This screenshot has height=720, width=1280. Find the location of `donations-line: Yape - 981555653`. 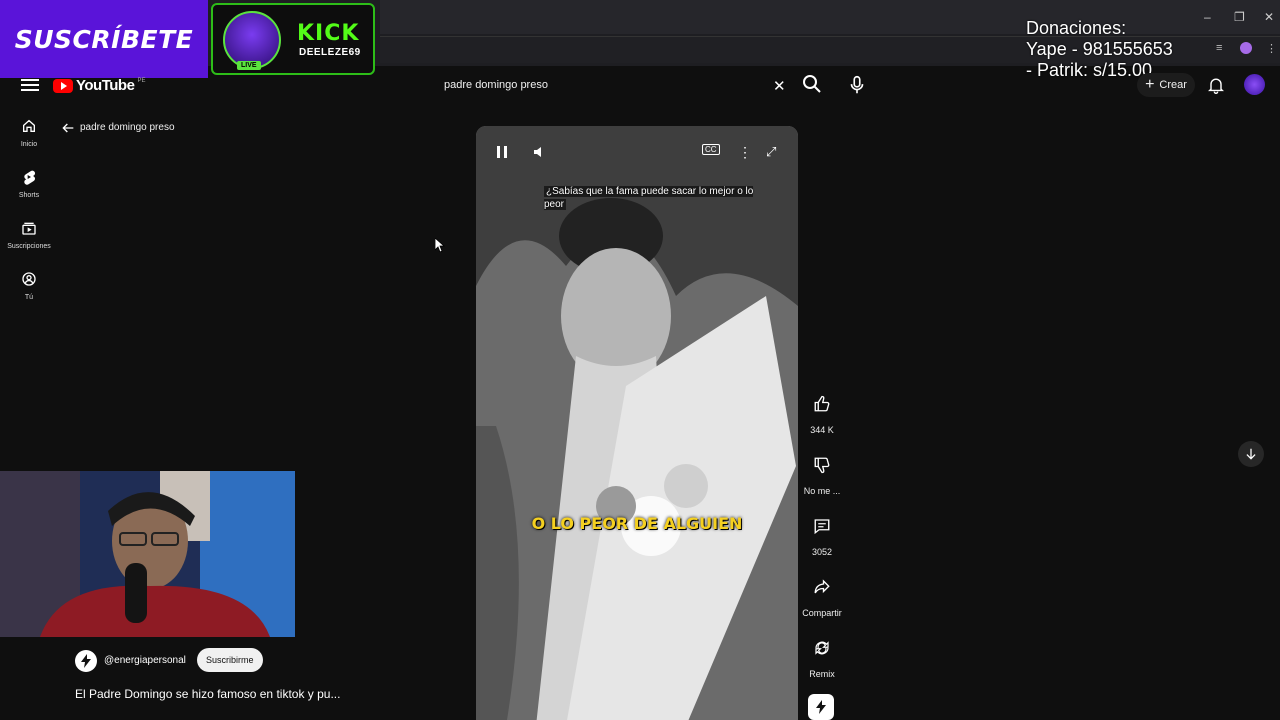

donations-line: Yape - 981555653 is located at coordinates (1099, 49).